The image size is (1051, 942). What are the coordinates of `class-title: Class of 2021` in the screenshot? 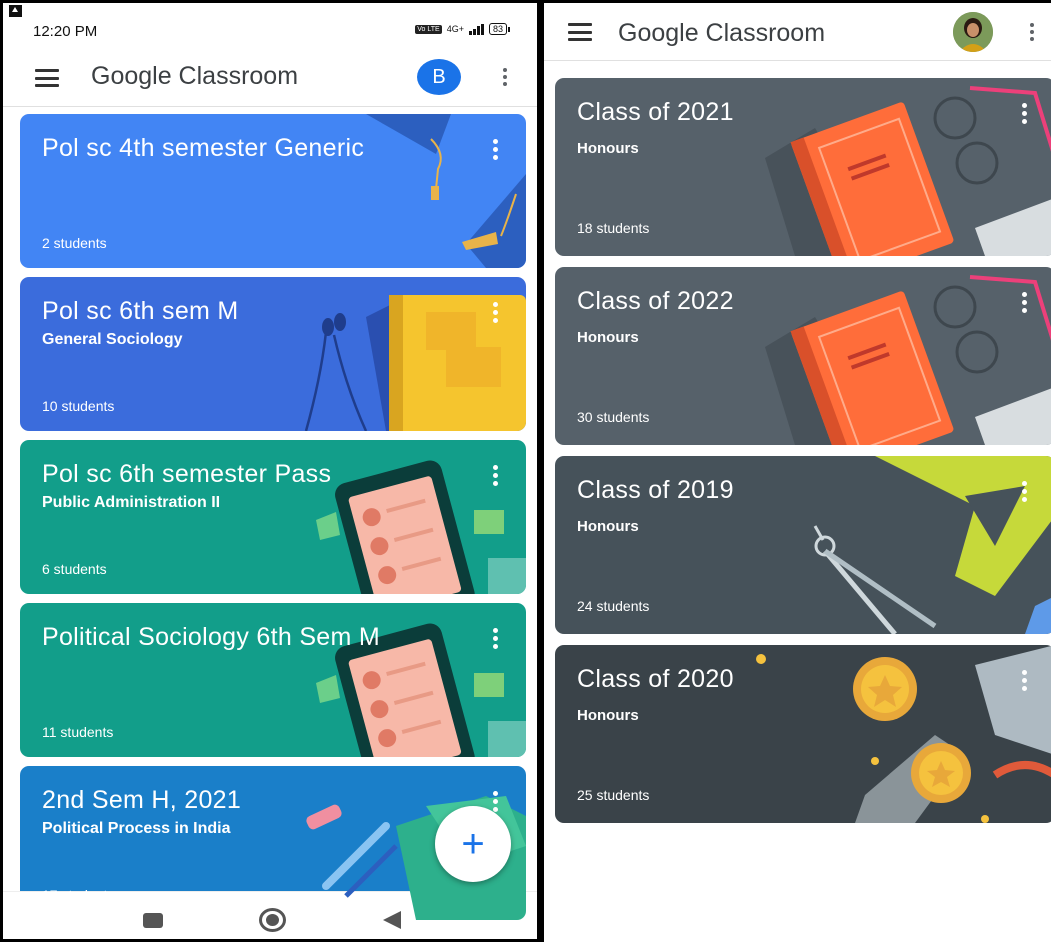 It's located at (655, 112).